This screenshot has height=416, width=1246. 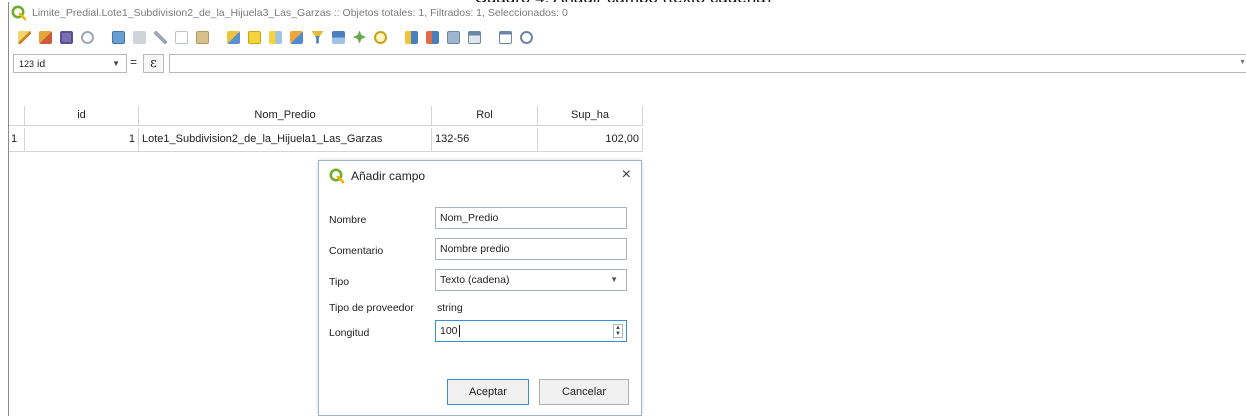 I want to click on accept-button: Aceptar, so click(x=488, y=392).